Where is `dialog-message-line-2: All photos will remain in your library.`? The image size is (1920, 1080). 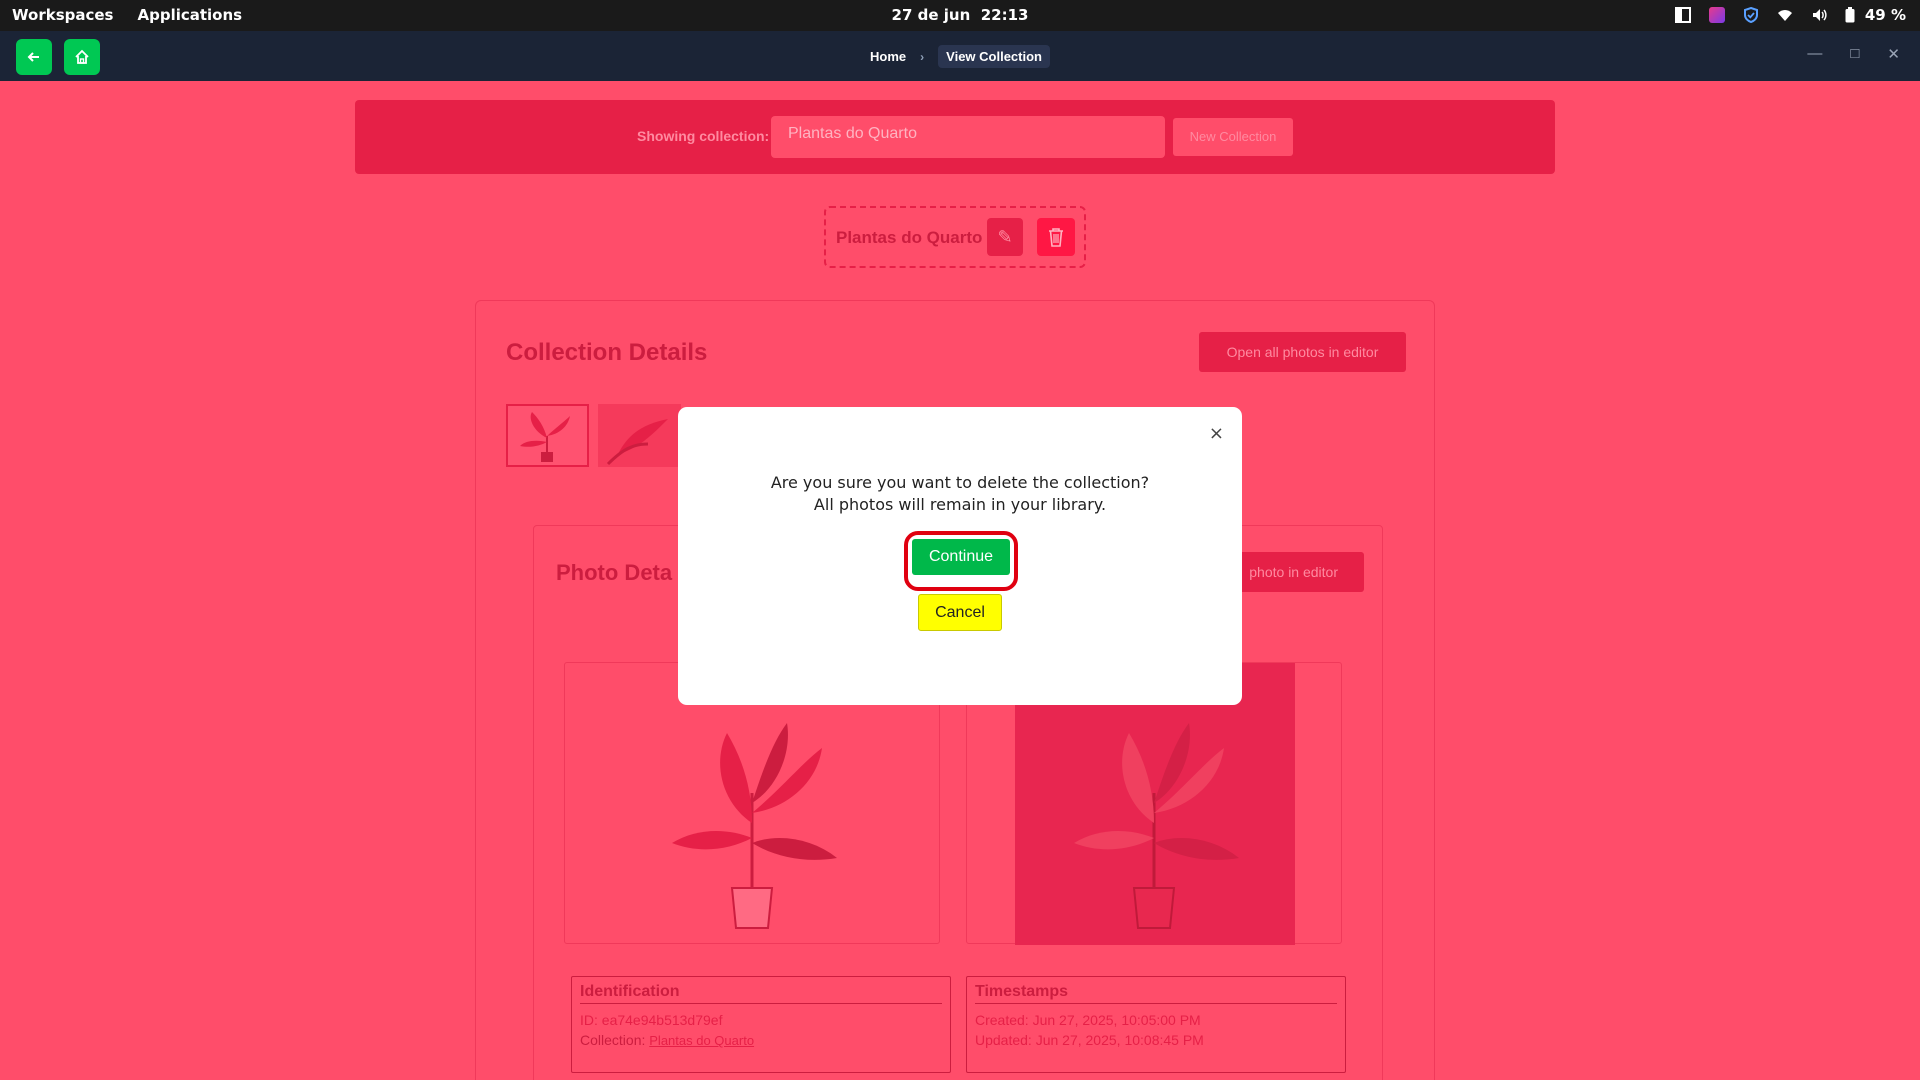
dialog-message-line-2: All photos will remain in your library. is located at coordinates (960, 504).